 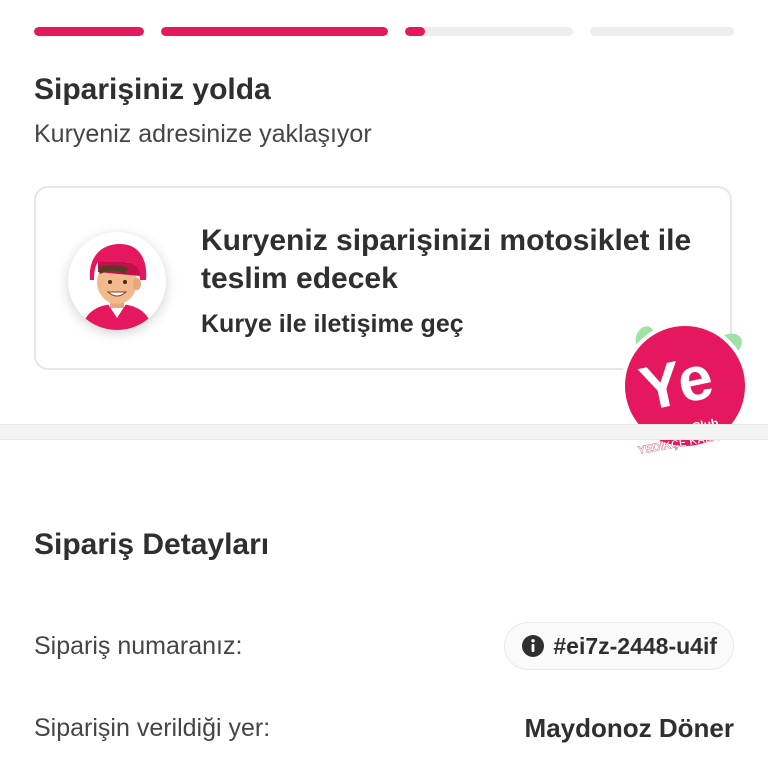 I want to click on order-progress-bar, so click(x=384, y=31).